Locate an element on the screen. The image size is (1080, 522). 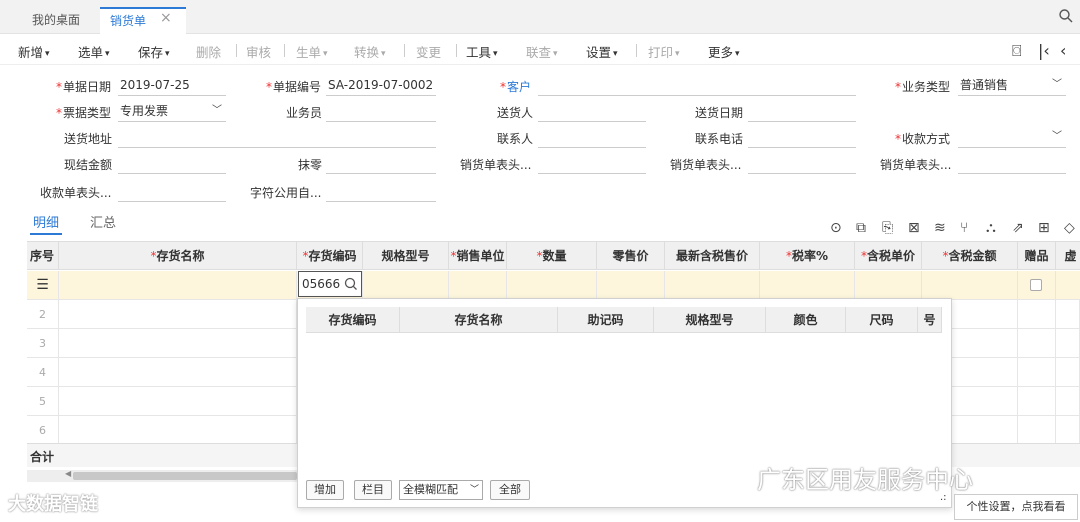
biz-type-select: 普通销售 ﹀ is located at coordinates (1012, 86).